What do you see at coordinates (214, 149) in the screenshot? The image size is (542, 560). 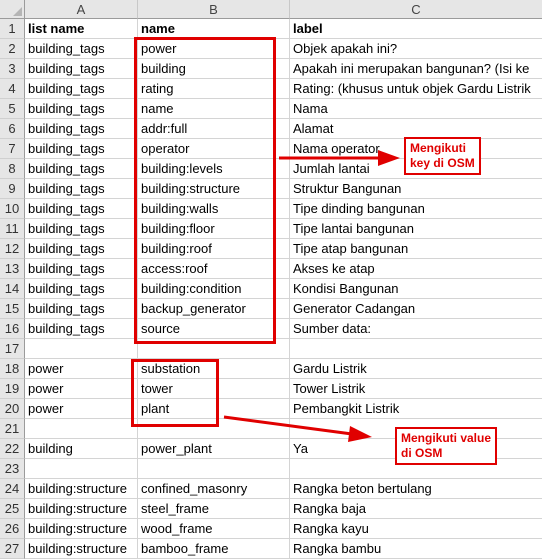 I see `cell-b: operator` at bounding box center [214, 149].